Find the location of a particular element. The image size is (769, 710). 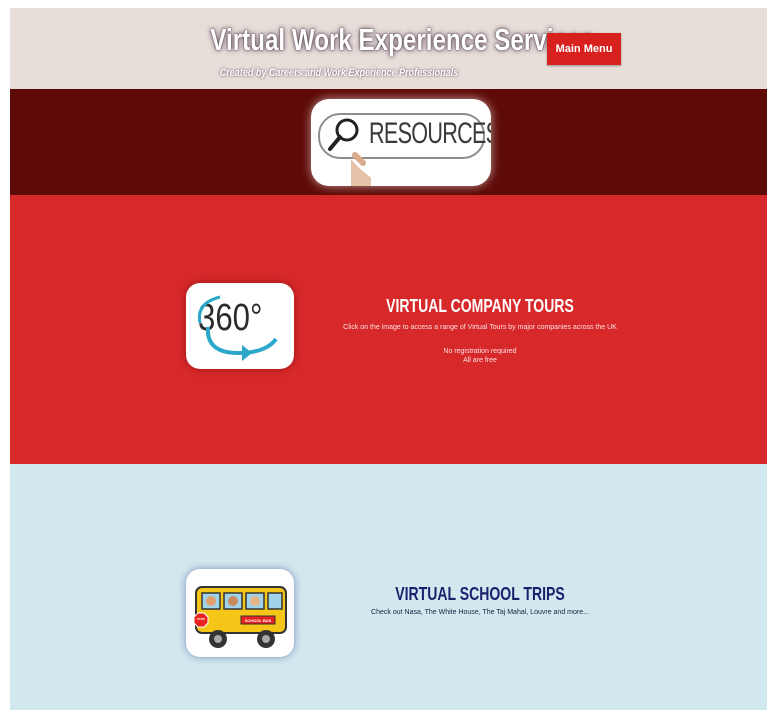

bus-banner-text: SCHOOL BUS is located at coordinates (258, 620).